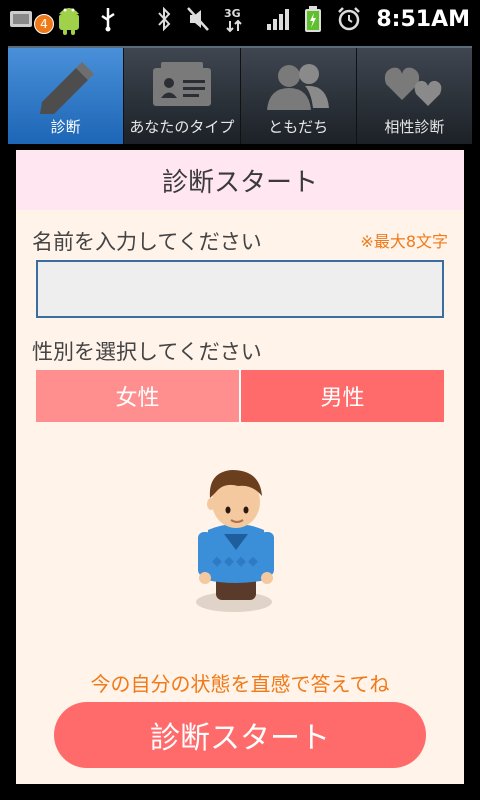 This screenshot has width=480, height=800. What do you see at coordinates (198, 19) in the screenshot?
I see `mute-icon` at bounding box center [198, 19].